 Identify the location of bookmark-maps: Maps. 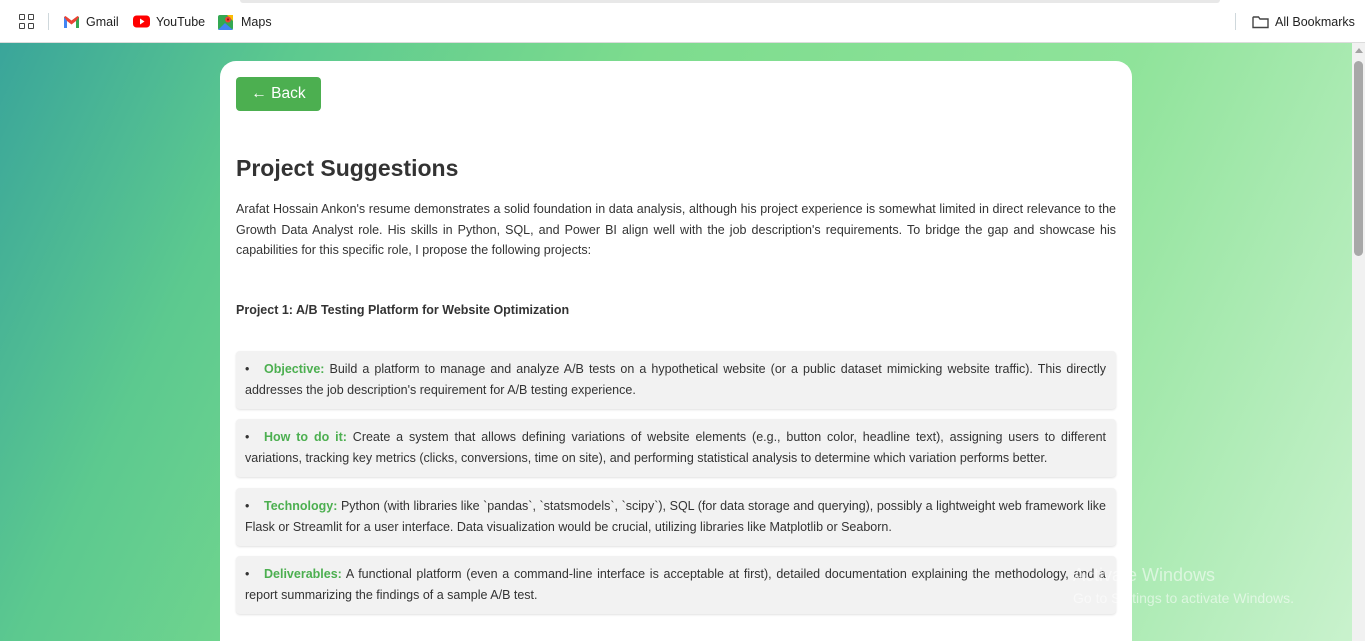
(245, 21).